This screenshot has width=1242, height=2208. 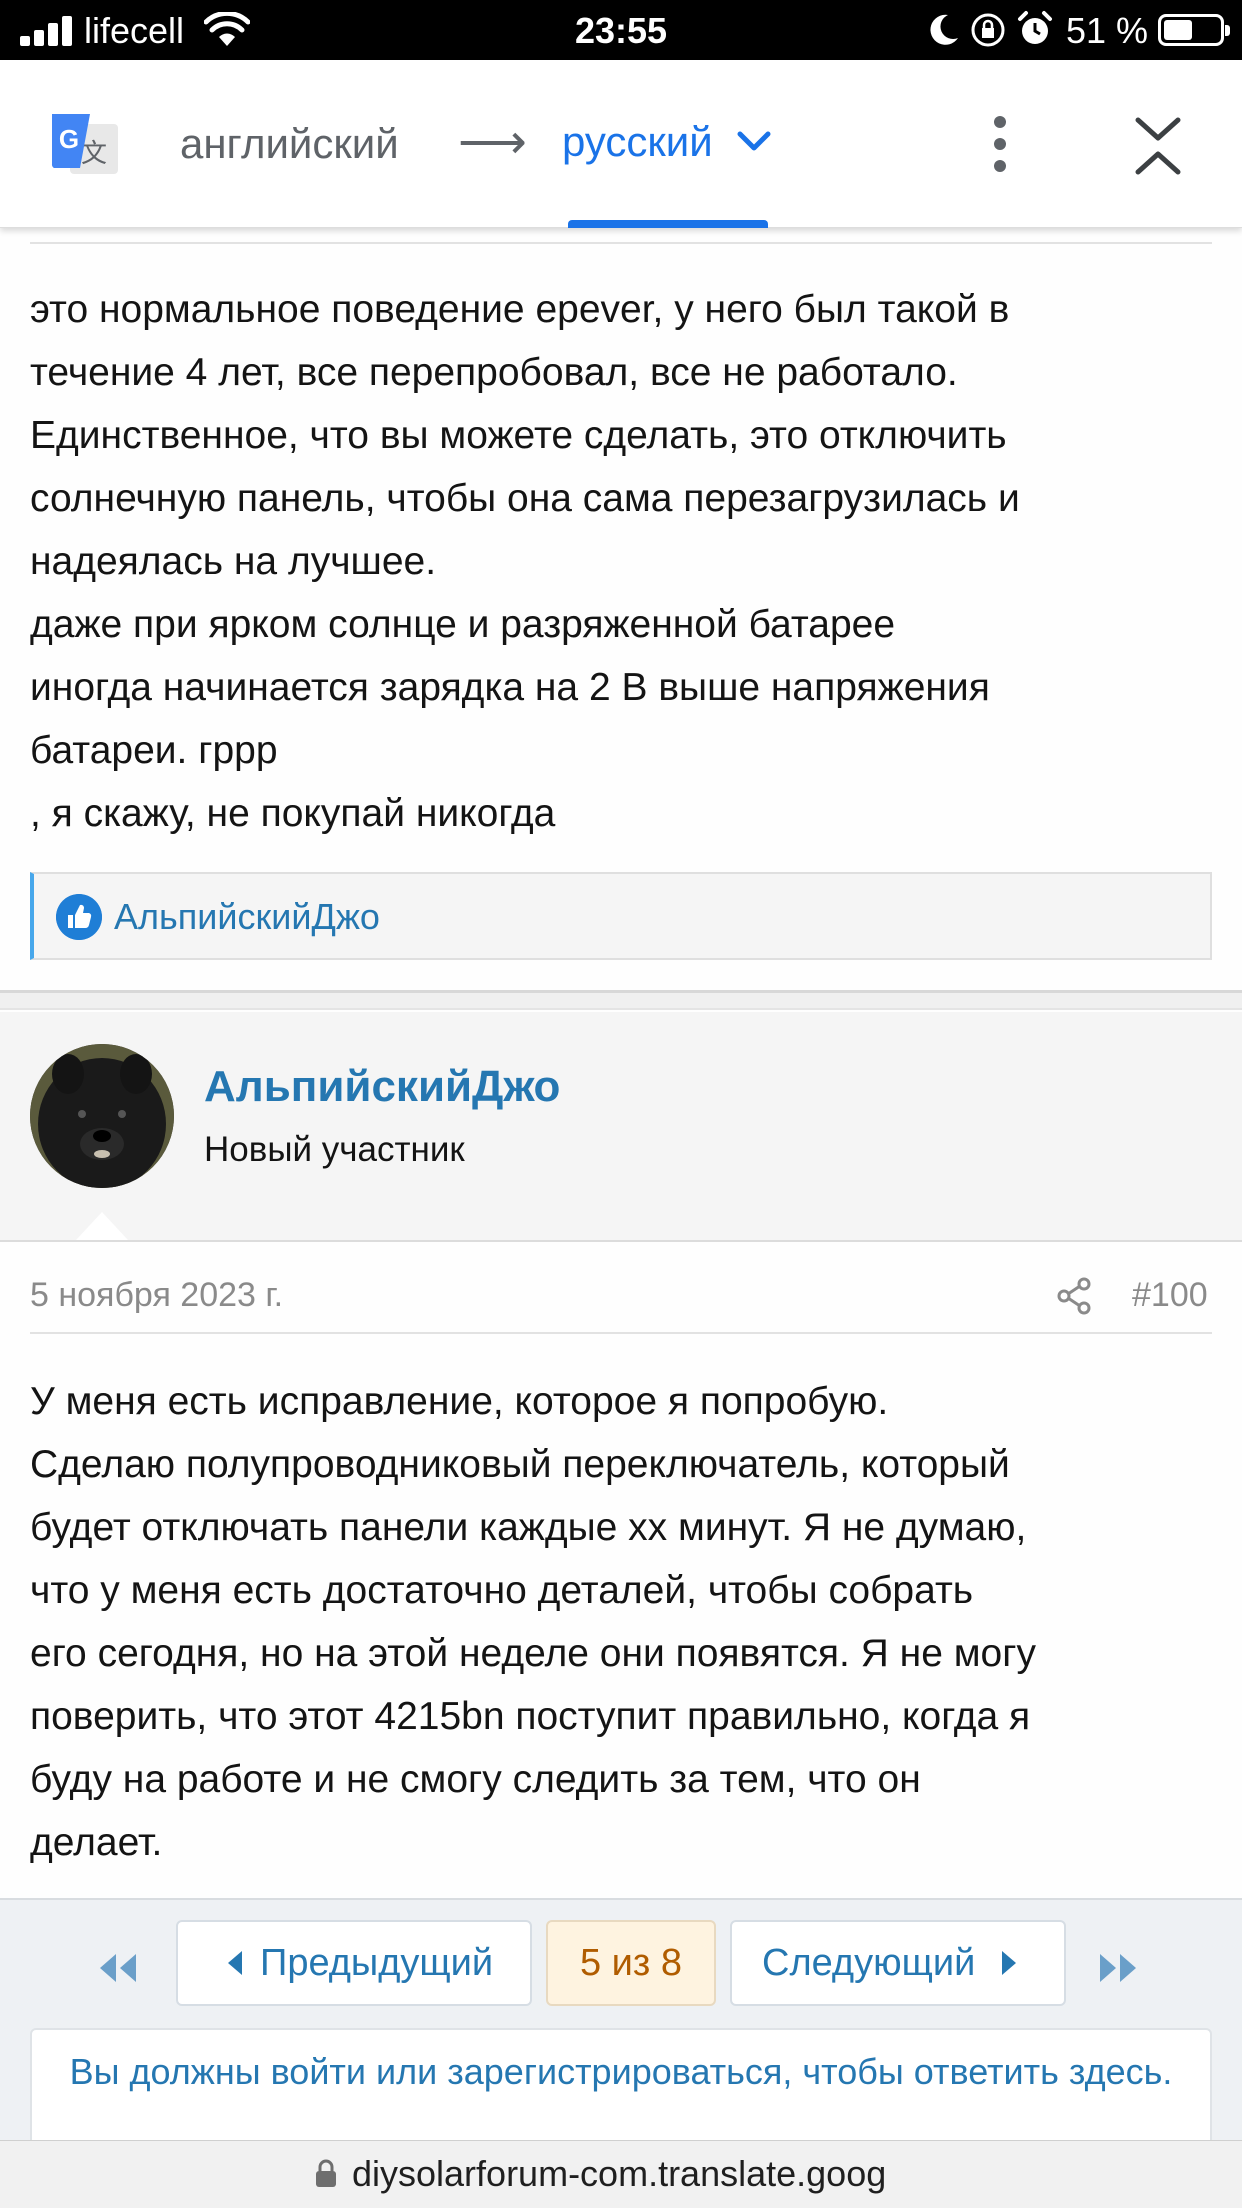 What do you see at coordinates (235, 1963) in the screenshot?
I see `caret-left-icon` at bounding box center [235, 1963].